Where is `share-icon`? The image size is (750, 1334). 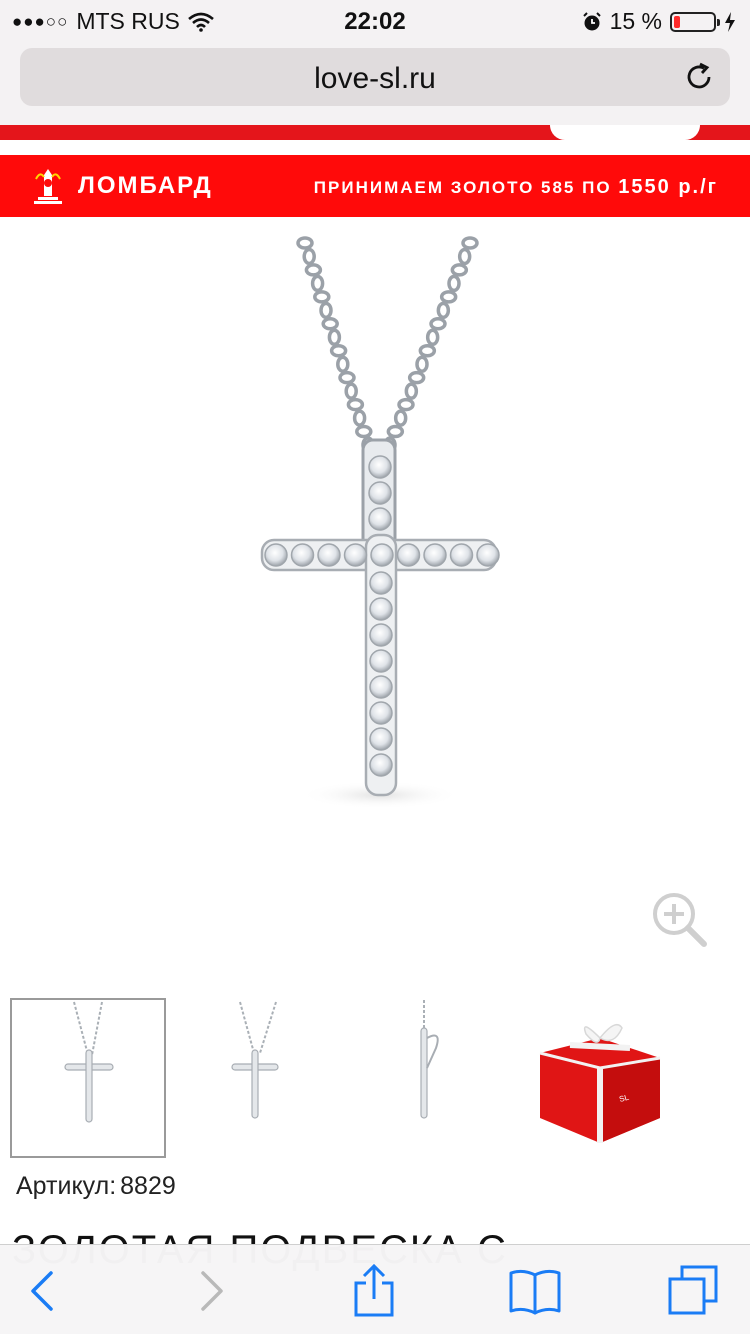
share-icon is located at coordinates (374, 1291).